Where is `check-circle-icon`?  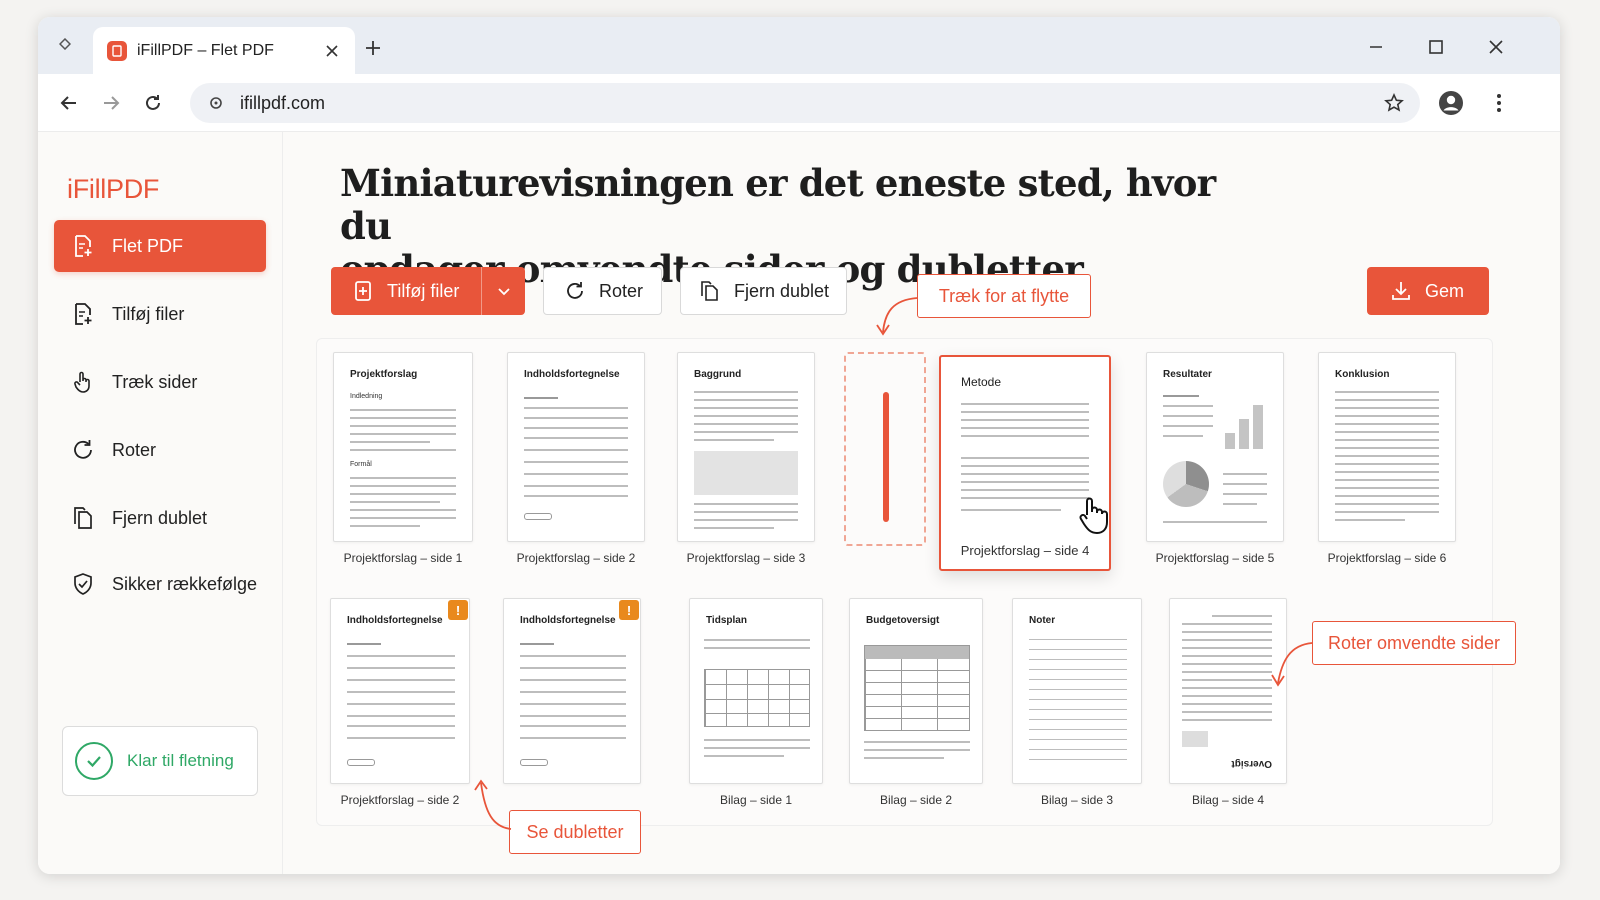 check-circle-icon is located at coordinates (94, 761).